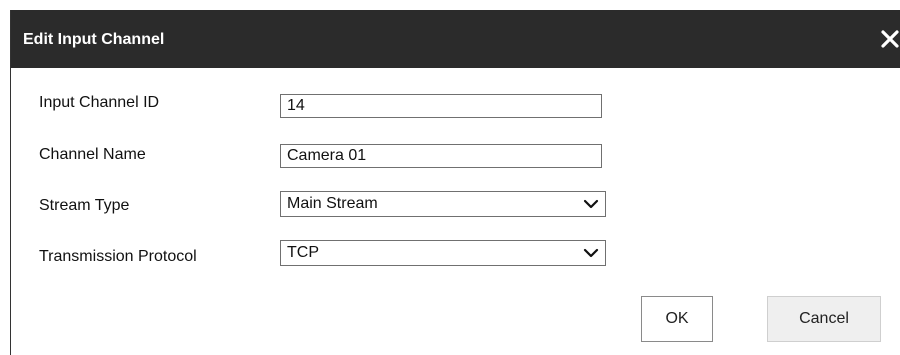 The width and height of the screenshot is (900, 355). What do you see at coordinates (303, 252) in the screenshot?
I see `transmission-protocol-value: TCP` at bounding box center [303, 252].